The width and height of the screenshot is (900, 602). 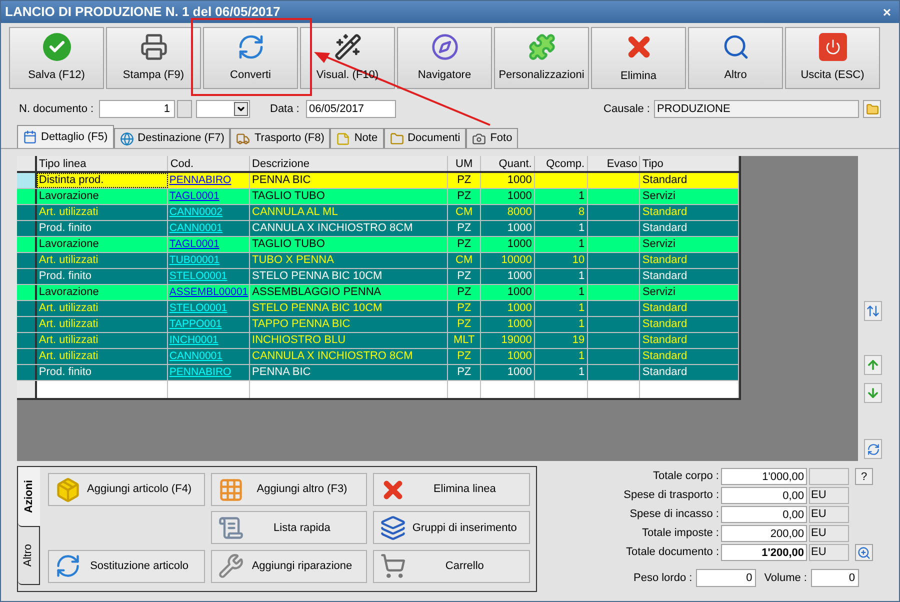 I want to click on column-header: UM, so click(x=465, y=163).